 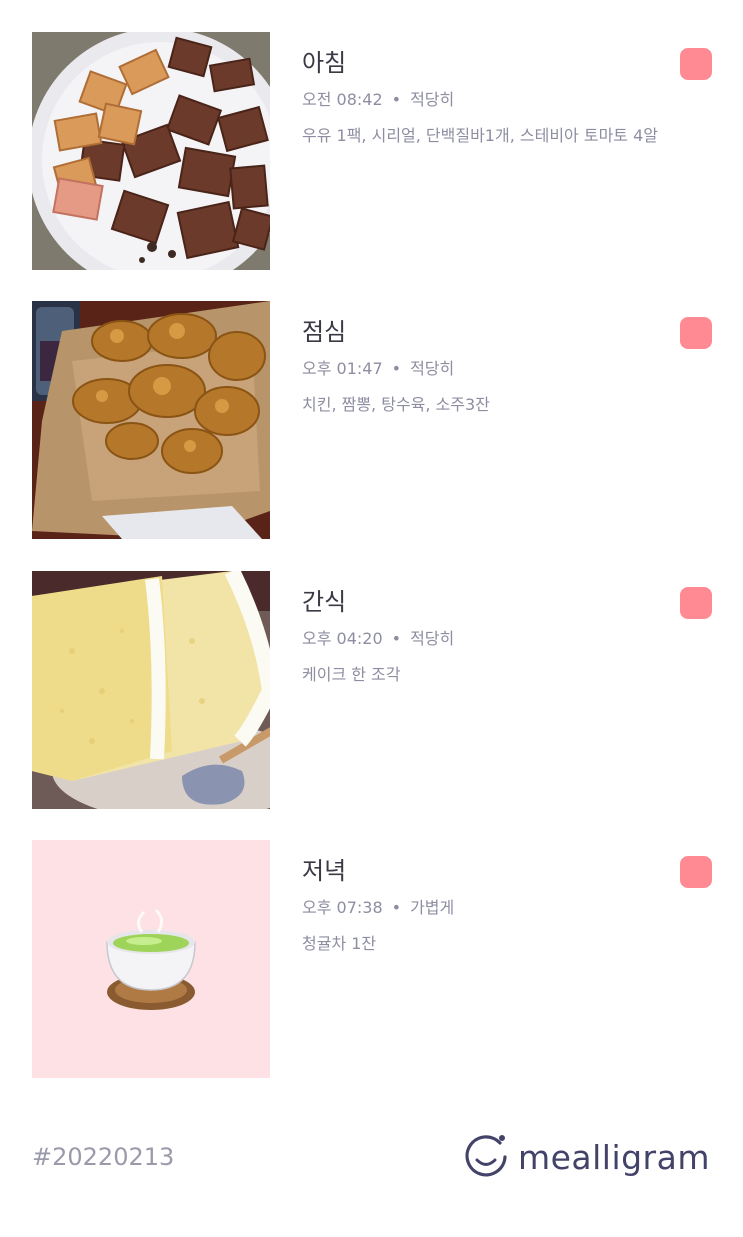 I want to click on meal-description: 치킨, 짬뽕, 탕수육, 소주3잔, so click(x=396, y=404).